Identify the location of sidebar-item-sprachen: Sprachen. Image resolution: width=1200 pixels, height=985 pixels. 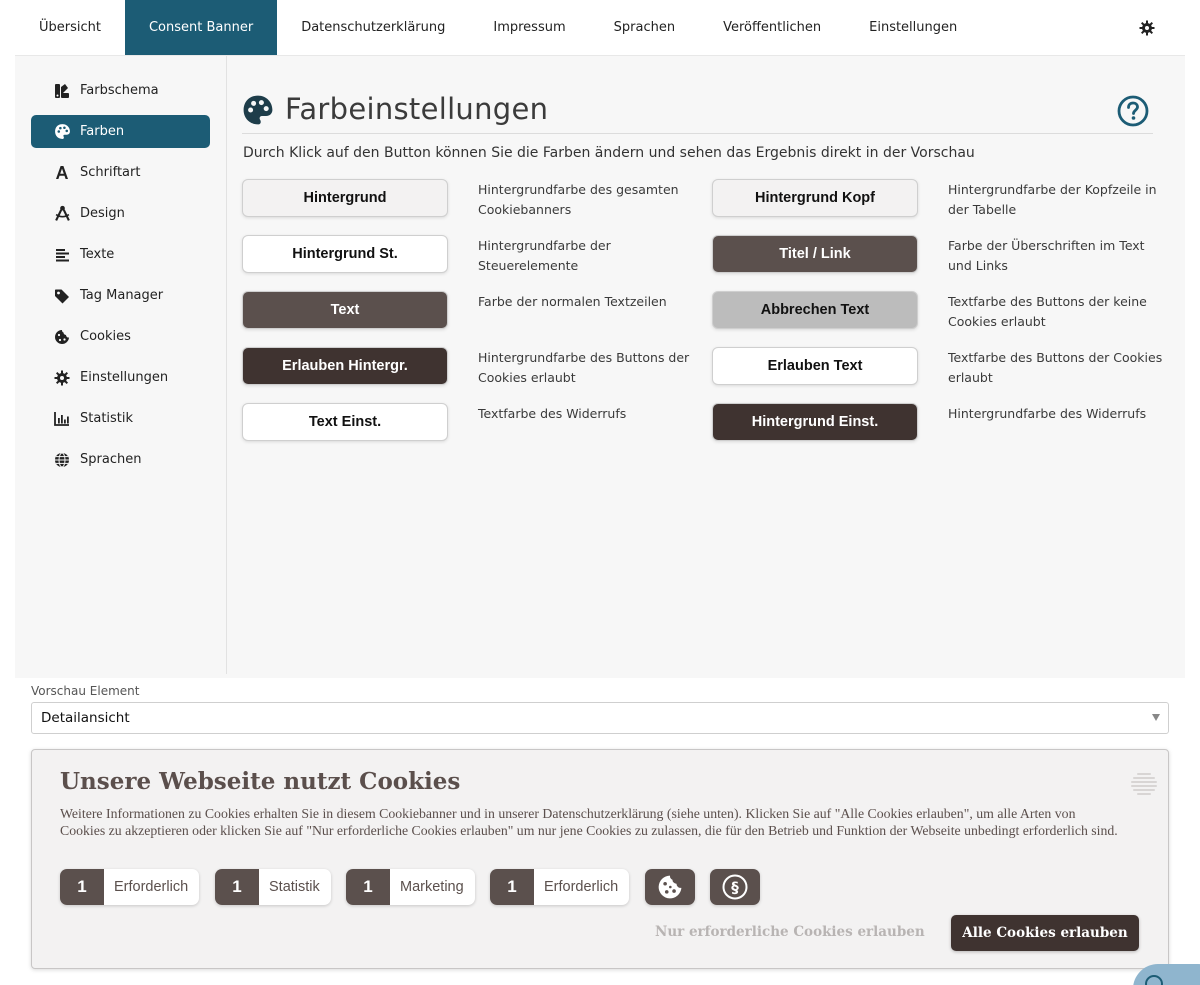
(120, 459).